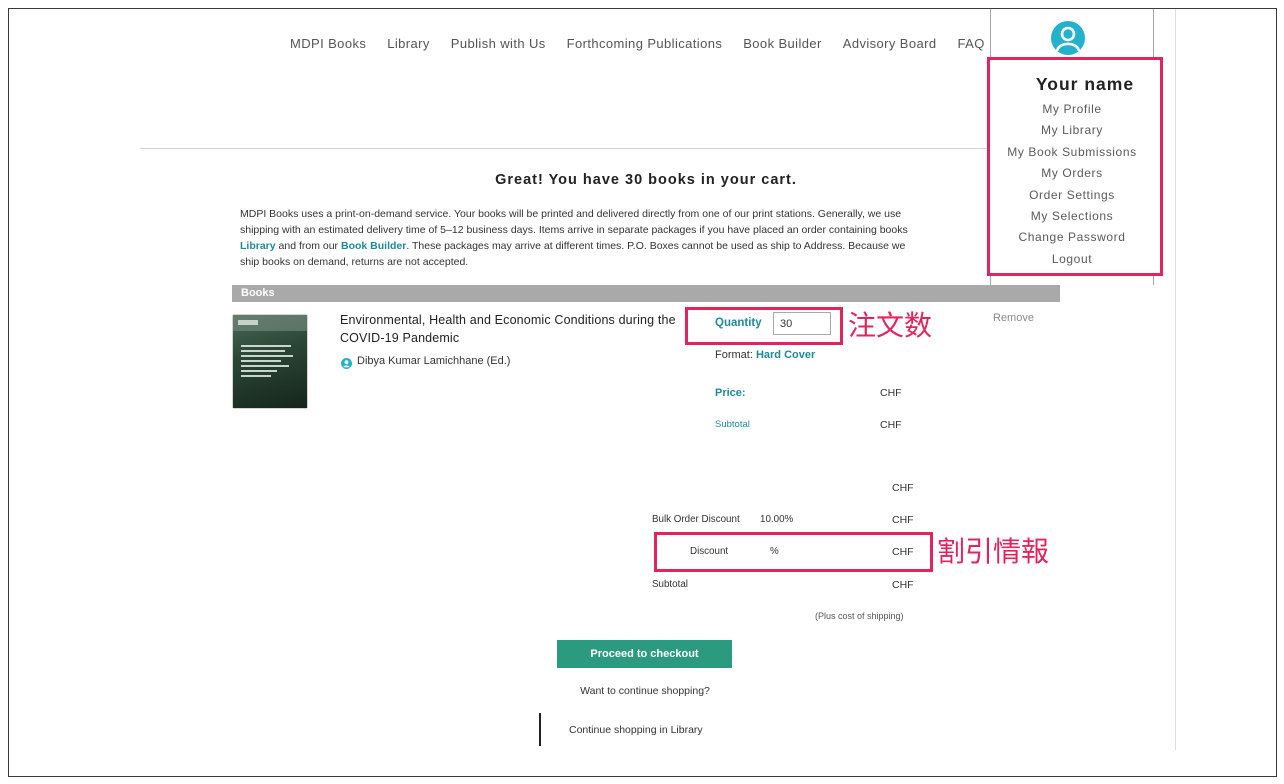  What do you see at coordinates (1068, 38) in the screenshot?
I see `user-avatar-icon` at bounding box center [1068, 38].